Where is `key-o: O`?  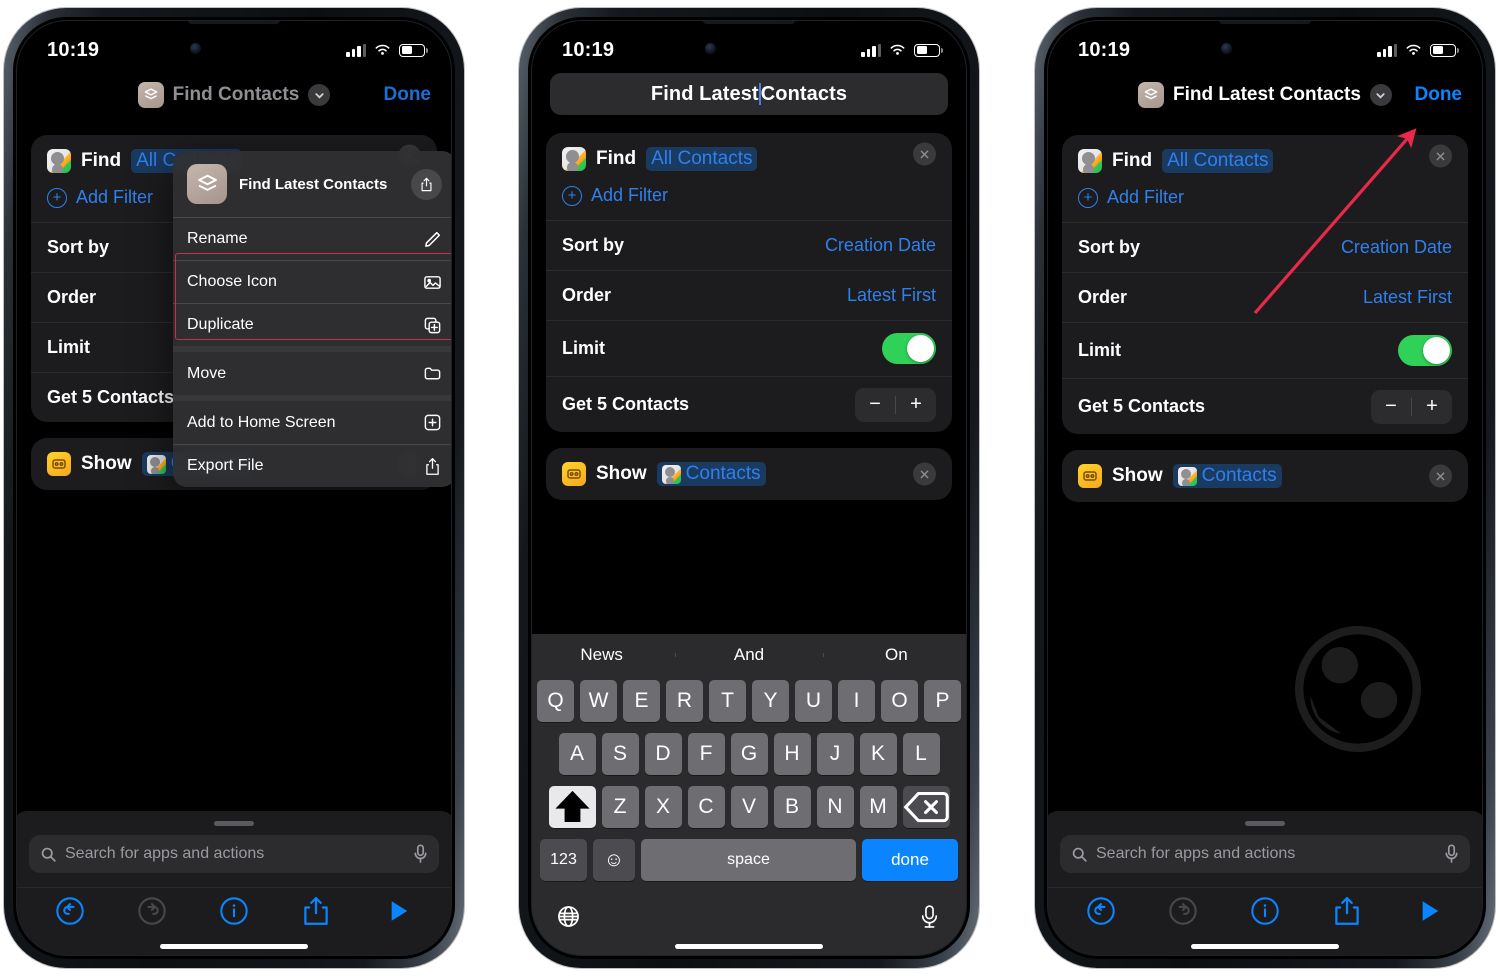
key-o: O is located at coordinates (899, 701).